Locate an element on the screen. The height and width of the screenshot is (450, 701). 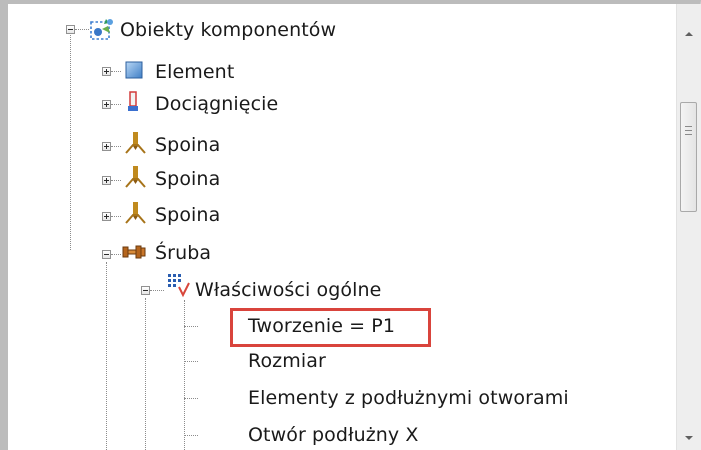
tree-node-label: Śruba is located at coordinates (183, 253).